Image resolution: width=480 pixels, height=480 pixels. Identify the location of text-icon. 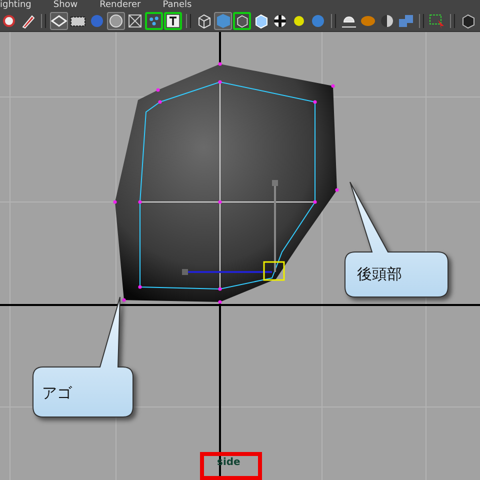
(173, 21).